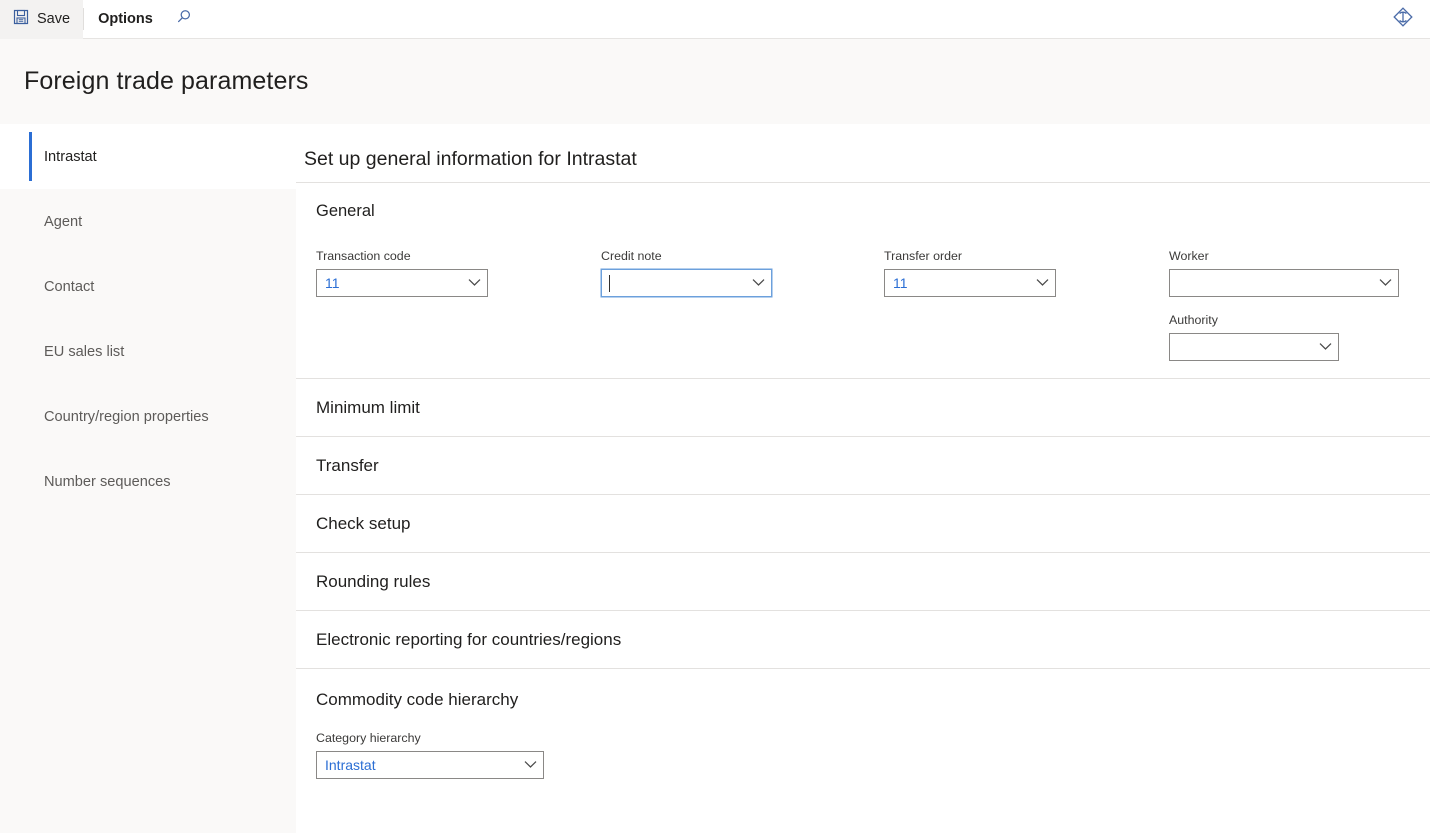 The image size is (1430, 833). Describe the element at coordinates (873, 699) in the screenshot. I see `section-commodity-title: Commodity code hierarchy` at that location.